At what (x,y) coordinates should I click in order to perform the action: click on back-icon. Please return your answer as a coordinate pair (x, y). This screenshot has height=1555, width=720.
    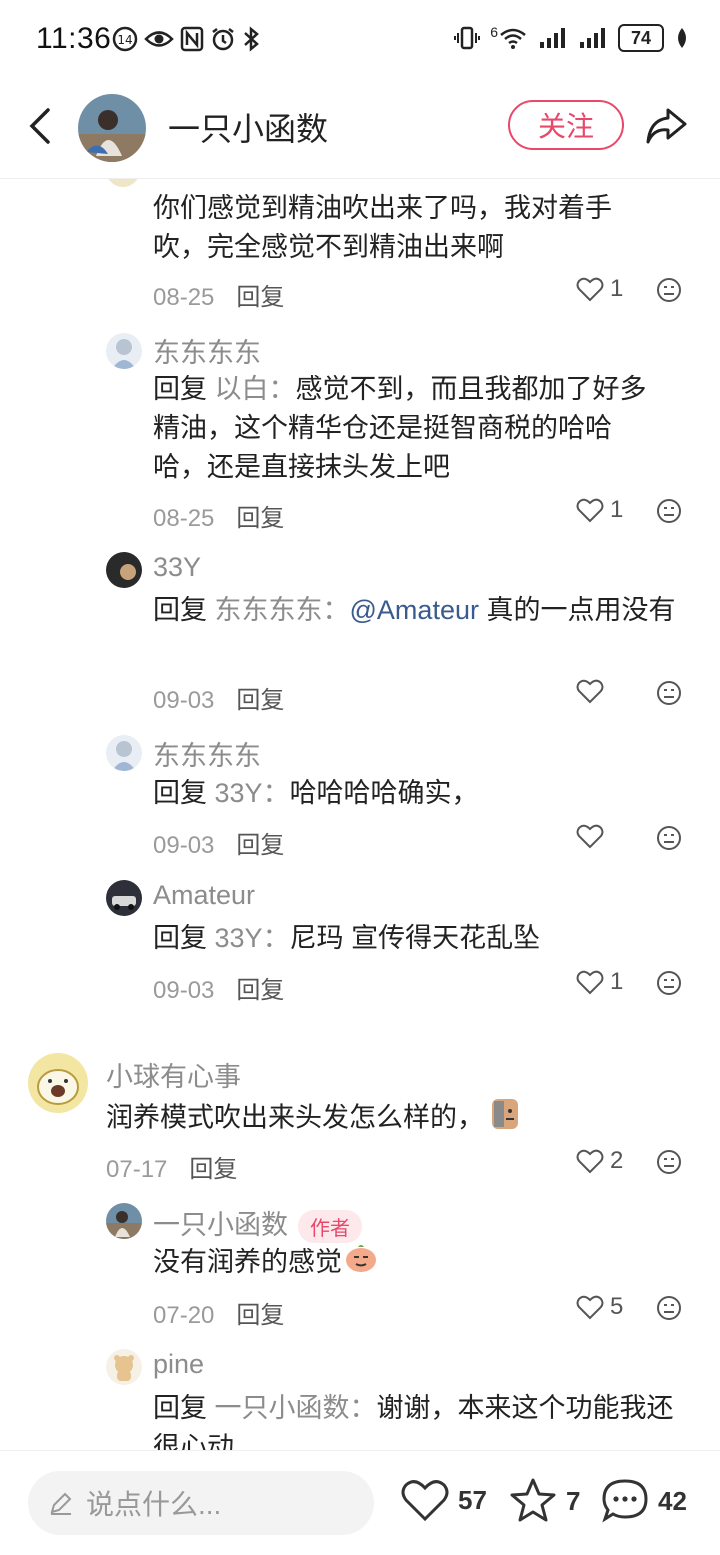
    Looking at the image, I should click on (40, 126).